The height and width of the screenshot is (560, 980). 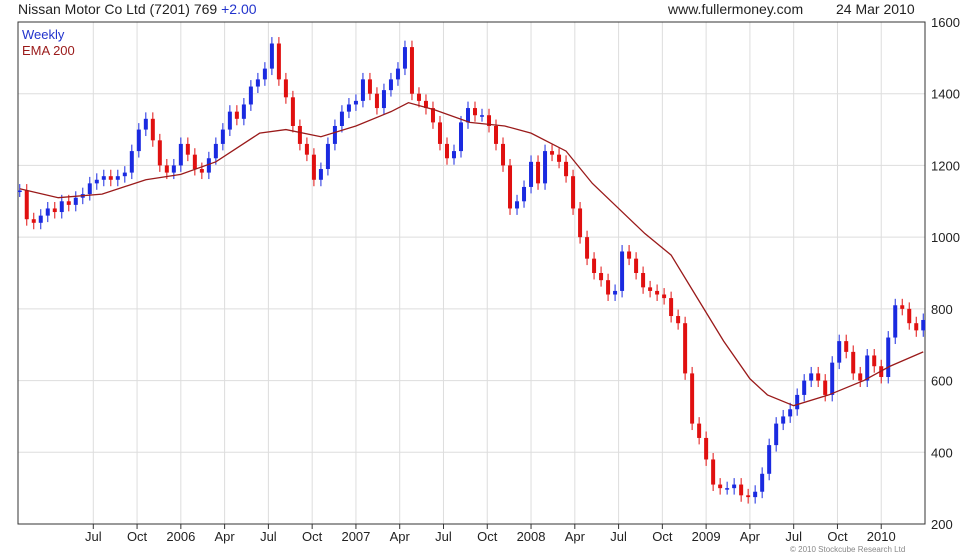 I want to click on x-tick-label: 2006, so click(x=180, y=536).